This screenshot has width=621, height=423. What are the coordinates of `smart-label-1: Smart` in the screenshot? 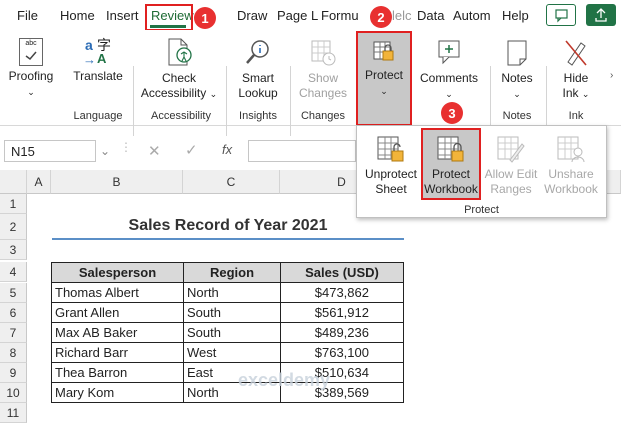 It's located at (257, 78).